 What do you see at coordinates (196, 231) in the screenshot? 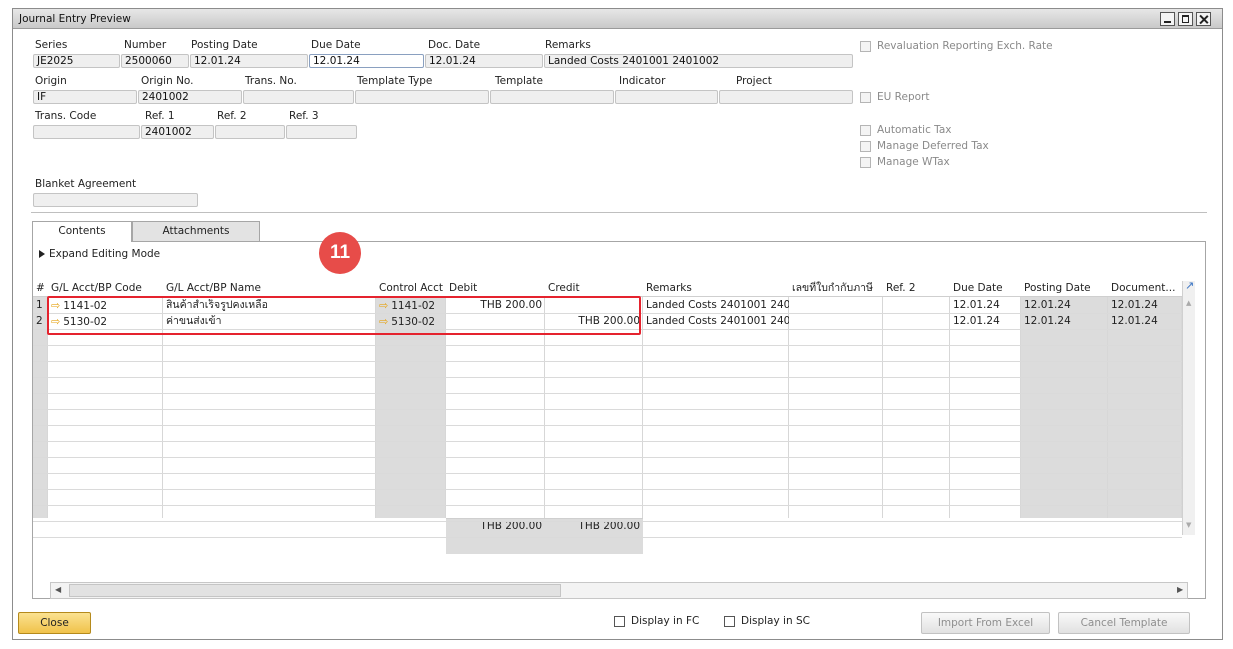
I see `tab-attachments: Attachments` at bounding box center [196, 231].